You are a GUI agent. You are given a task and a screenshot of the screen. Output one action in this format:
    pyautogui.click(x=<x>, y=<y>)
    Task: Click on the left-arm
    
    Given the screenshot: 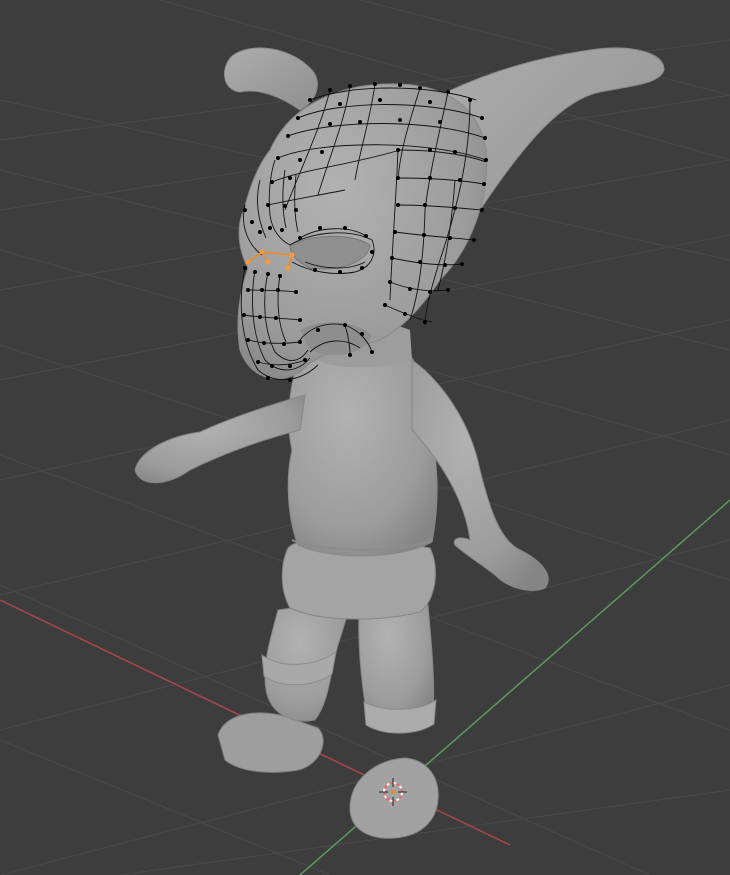 What is the action you would take?
    pyautogui.click(x=220, y=439)
    